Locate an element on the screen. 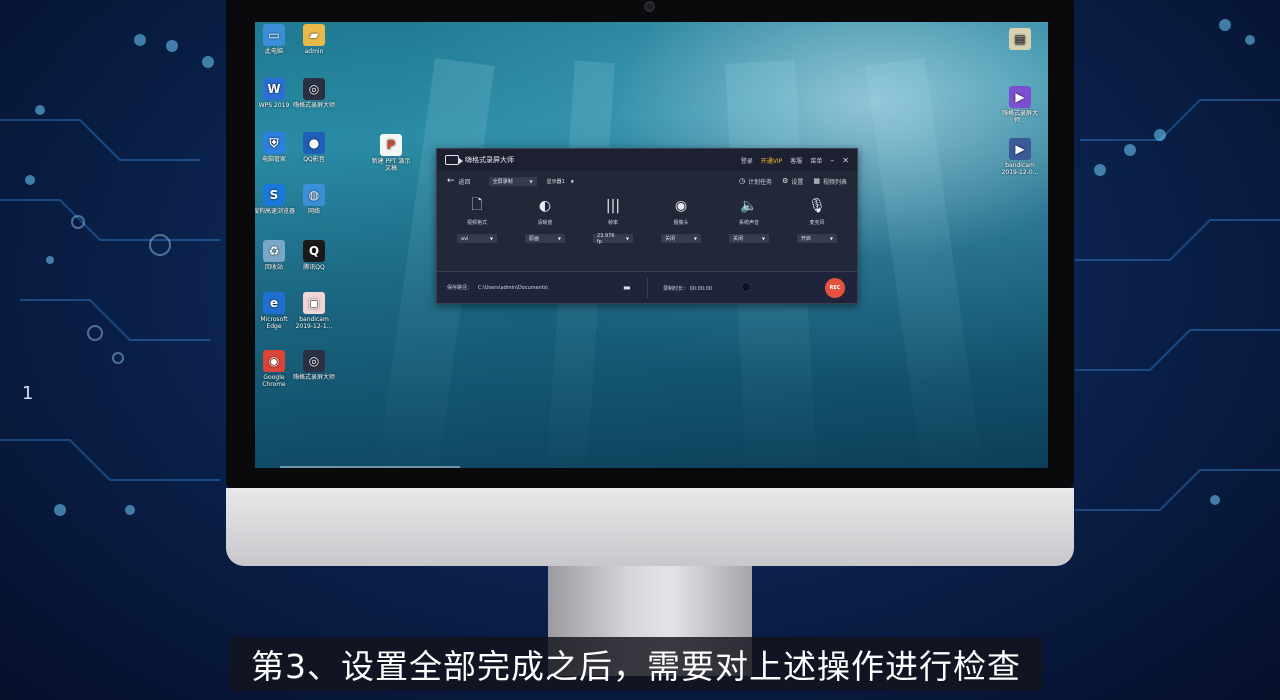 This screenshot has height=700, width=1280. toolbar-actions: ◷ 计划任务 ⚙ 设置 ▦ 视频列表 is located at coordinates (793, 181).